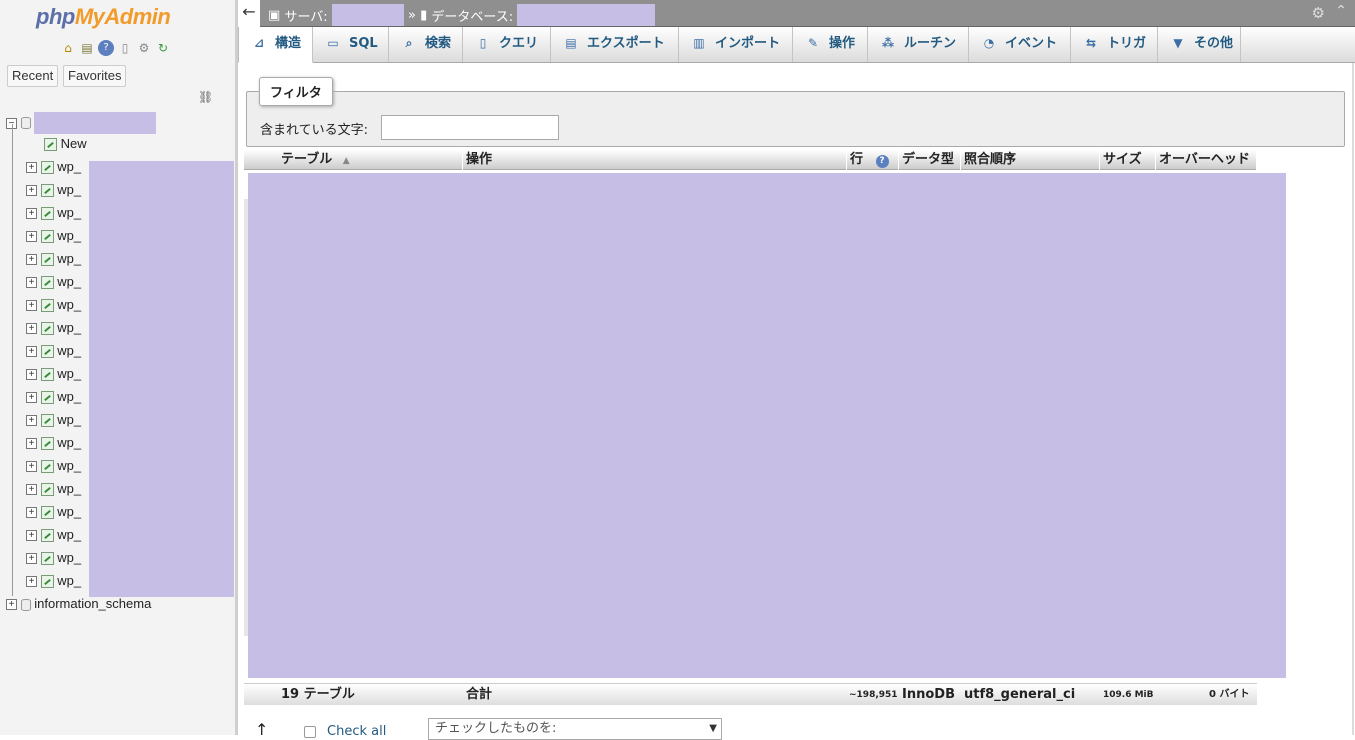  Describe the element at coordinates (1114, 44) in the screenshot. I see `tab-9: ⇆ トリガ` at that location.